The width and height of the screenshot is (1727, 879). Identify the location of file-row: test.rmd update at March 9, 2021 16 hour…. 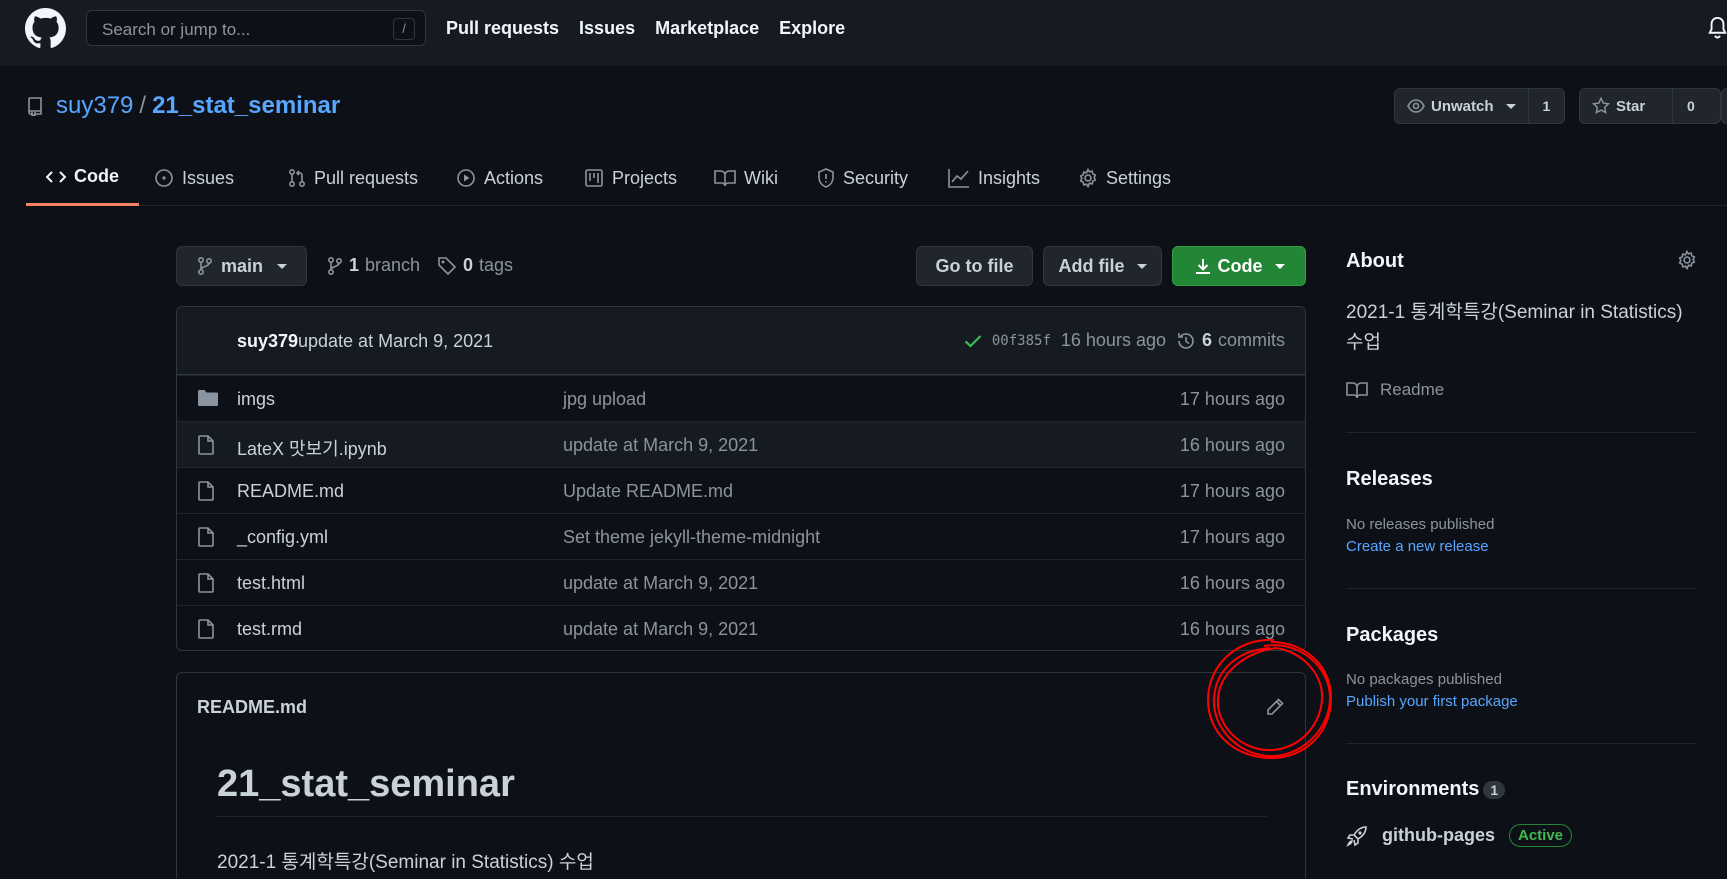
(741, 627).